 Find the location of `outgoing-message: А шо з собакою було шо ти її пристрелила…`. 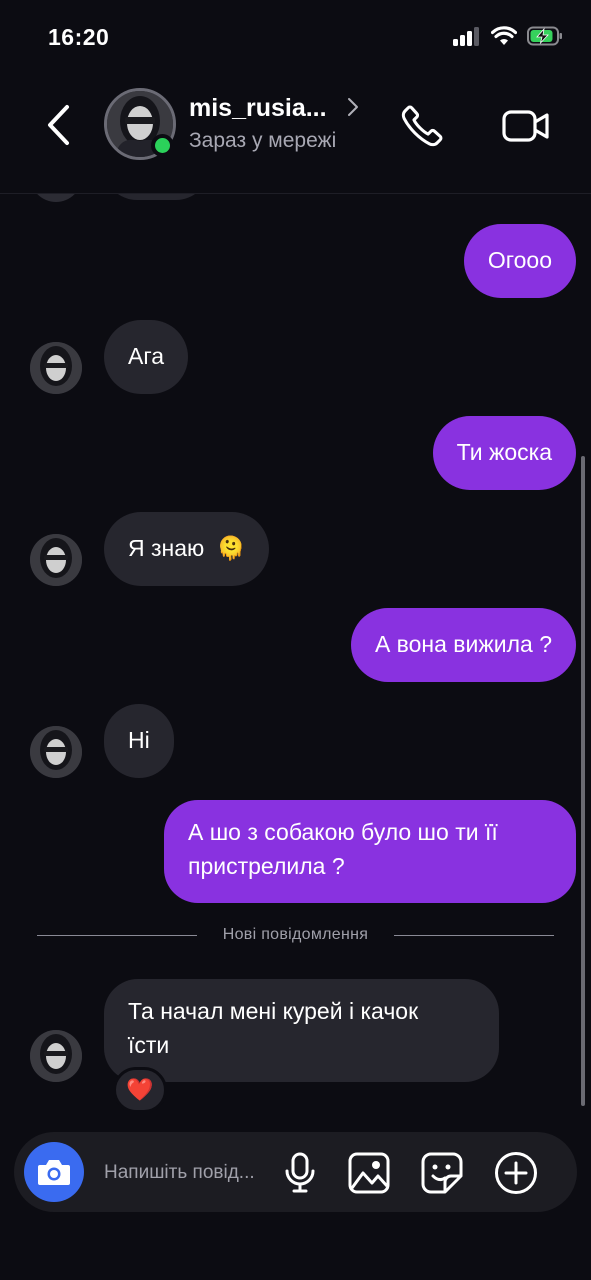

outgoing-message: А шо з собакою було шо ти її пристрелила… is located at coordinates (370, 851).